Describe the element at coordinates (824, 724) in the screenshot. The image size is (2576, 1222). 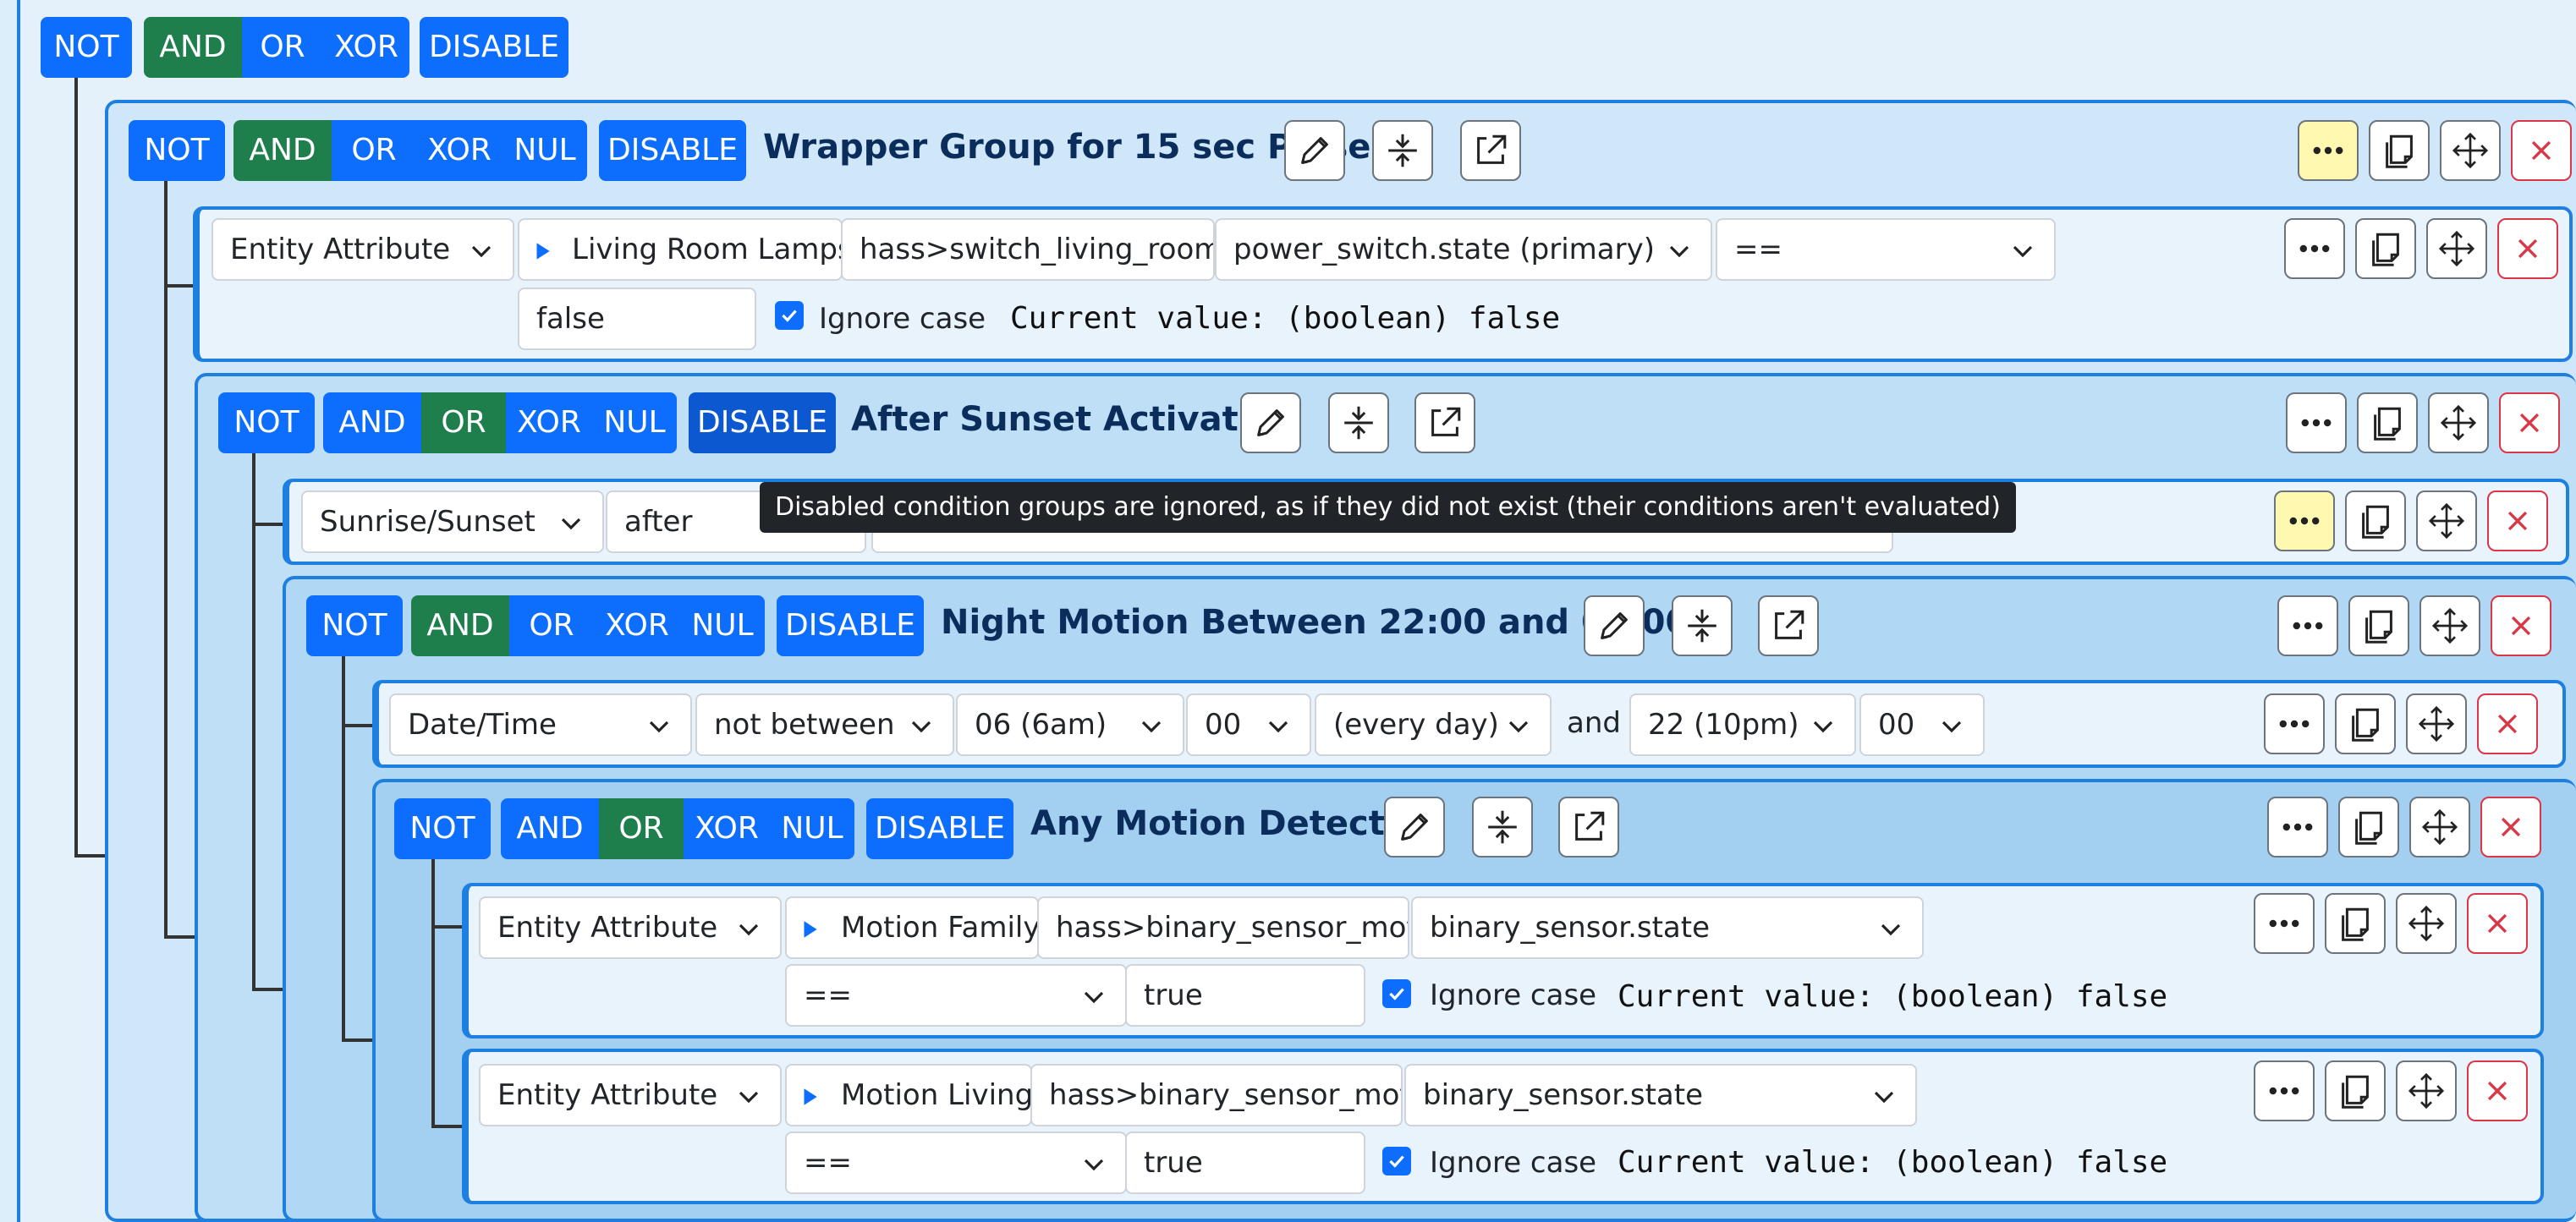
I see `time-mode-select: not between` at that location.